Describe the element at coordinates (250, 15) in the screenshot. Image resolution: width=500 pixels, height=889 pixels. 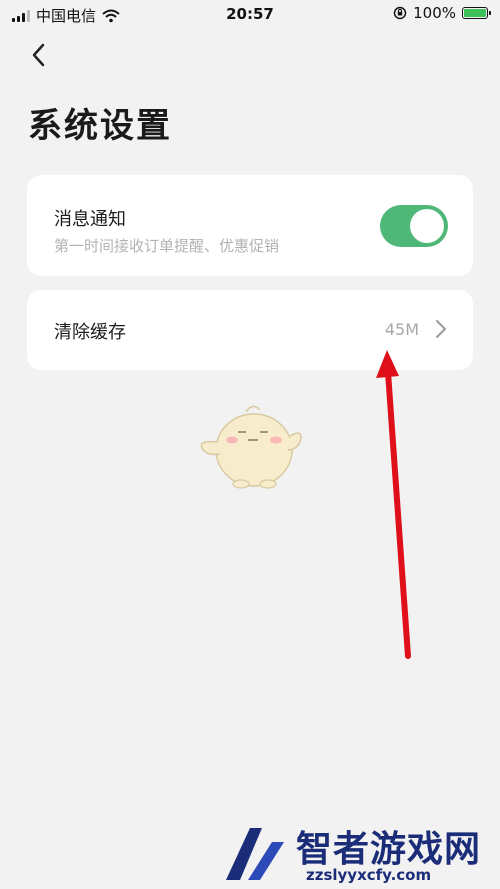
I see `status-bar: 中国电信 20:57 100%` at that location.